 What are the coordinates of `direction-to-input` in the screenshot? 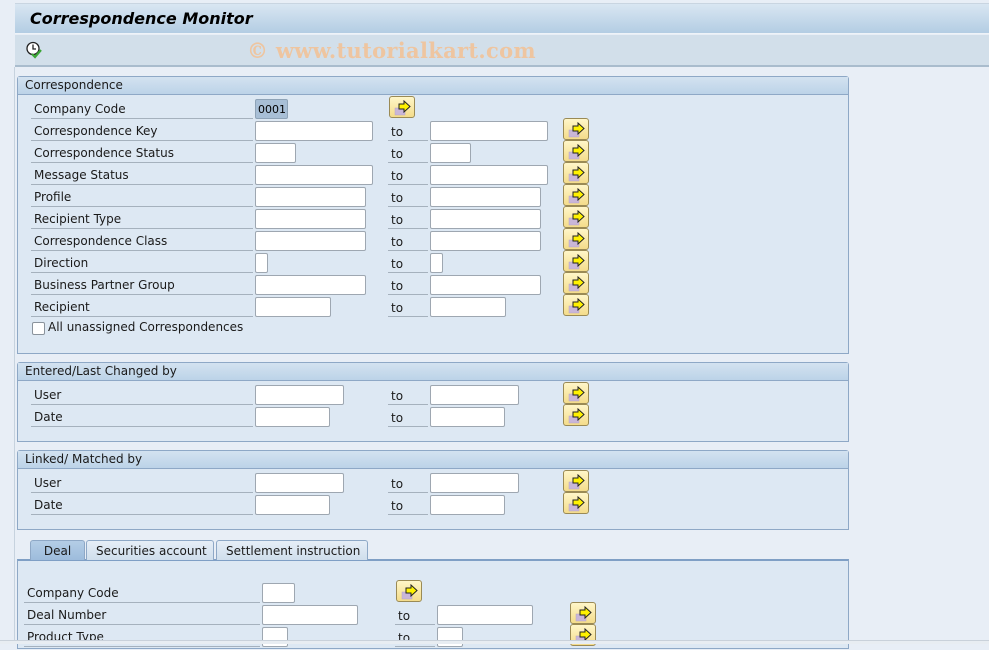 It's located at (436, 263).